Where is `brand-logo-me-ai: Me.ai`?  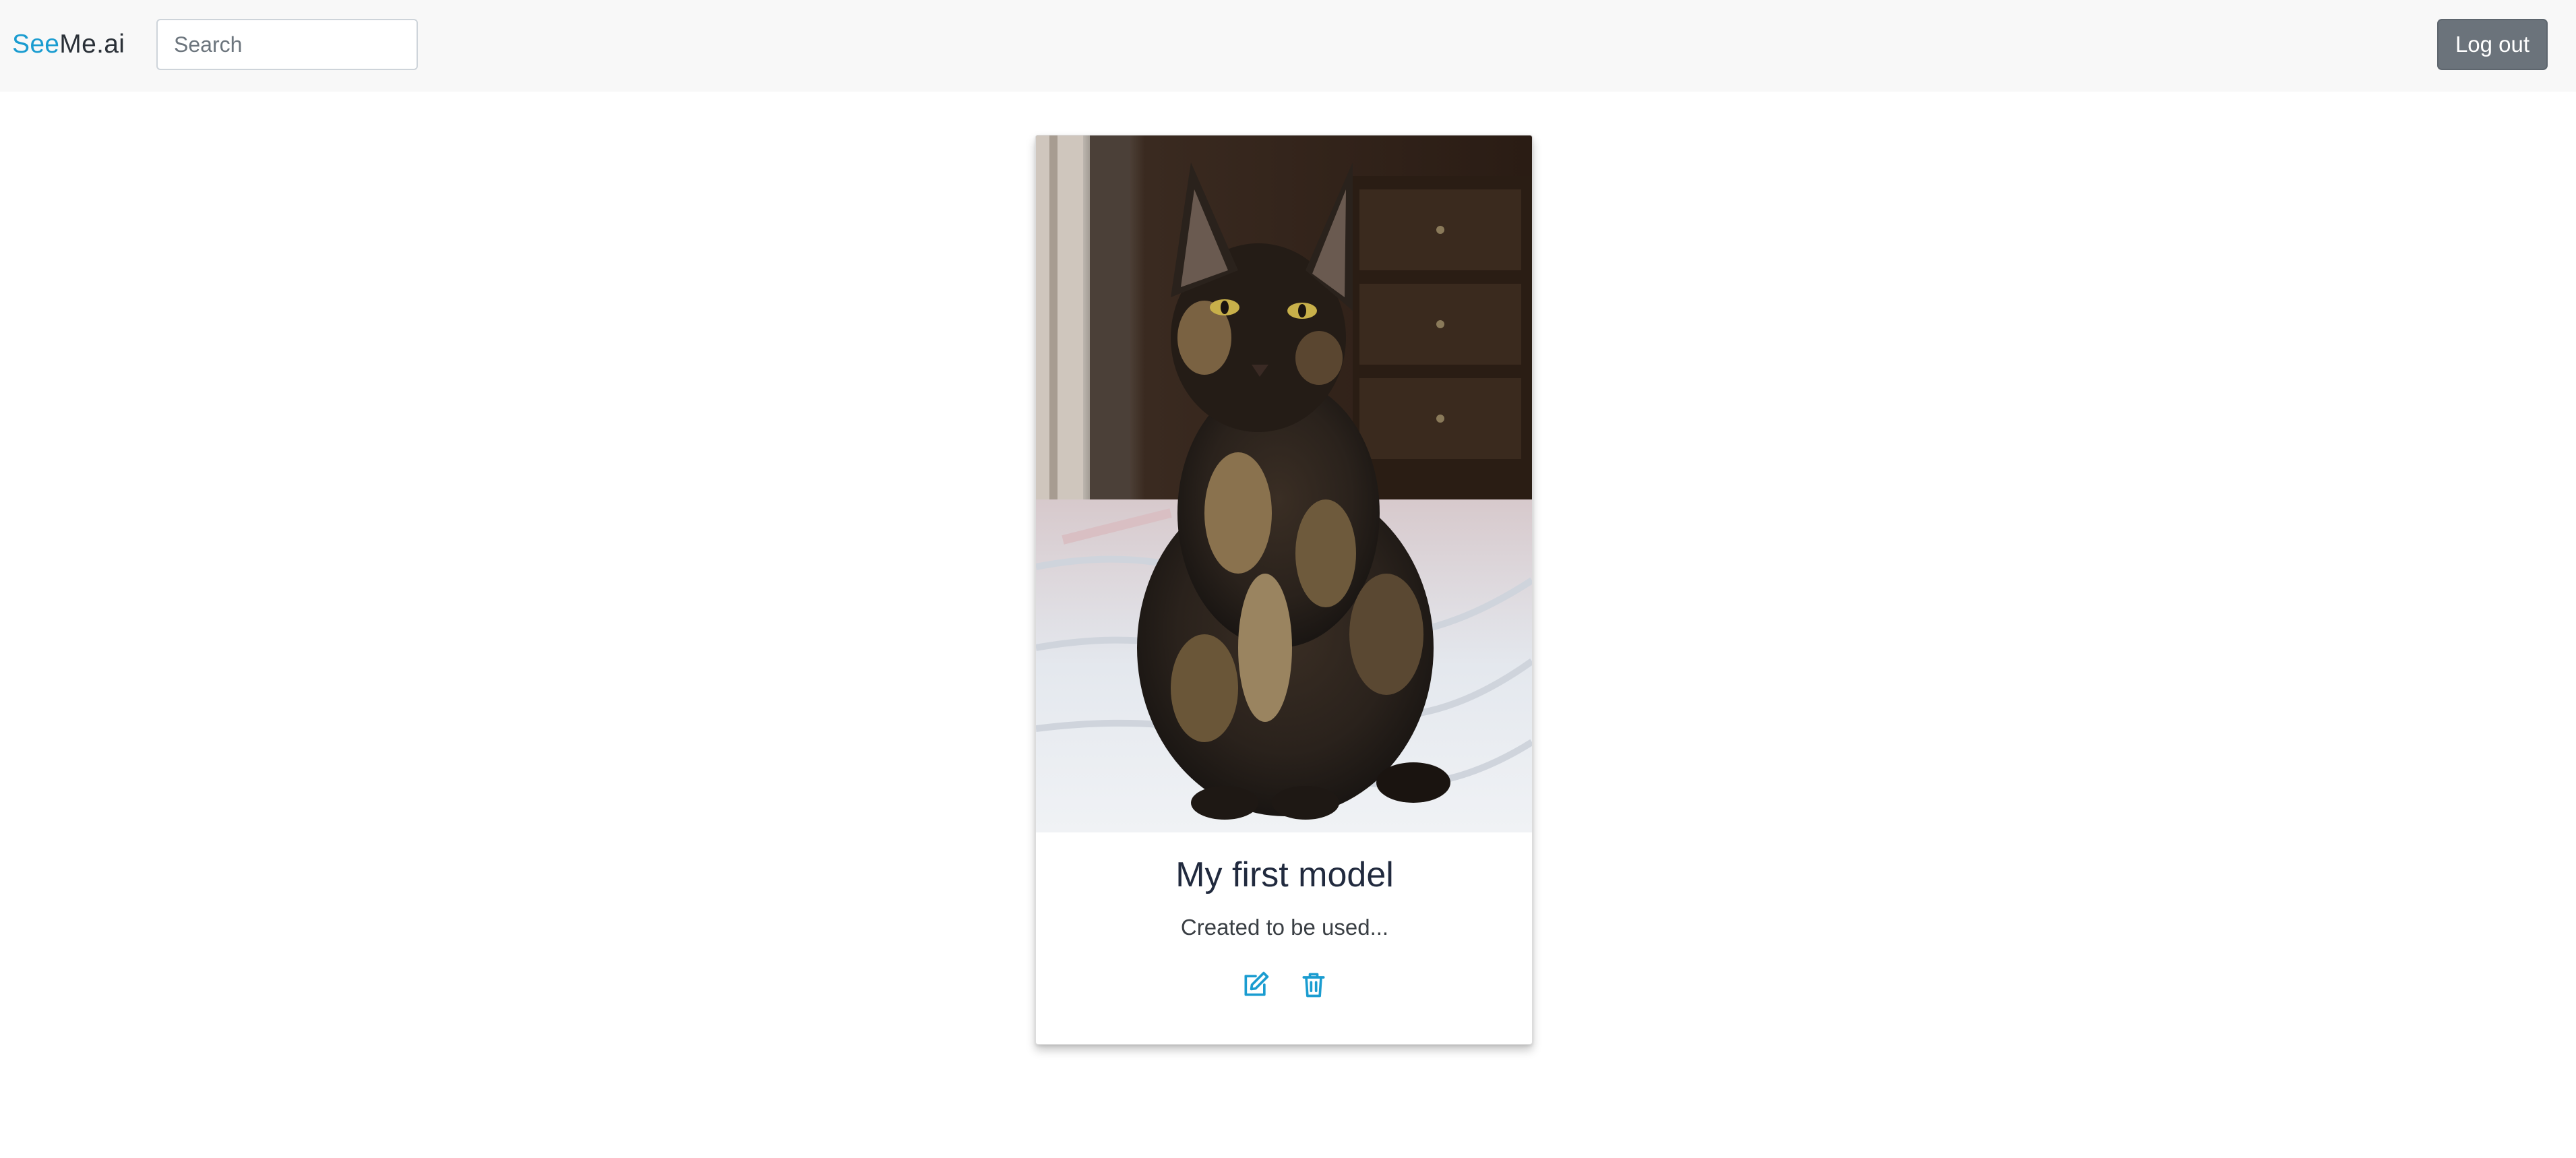
brand-logo-me-ai: Me.ai is located at coordinates (92, 44).